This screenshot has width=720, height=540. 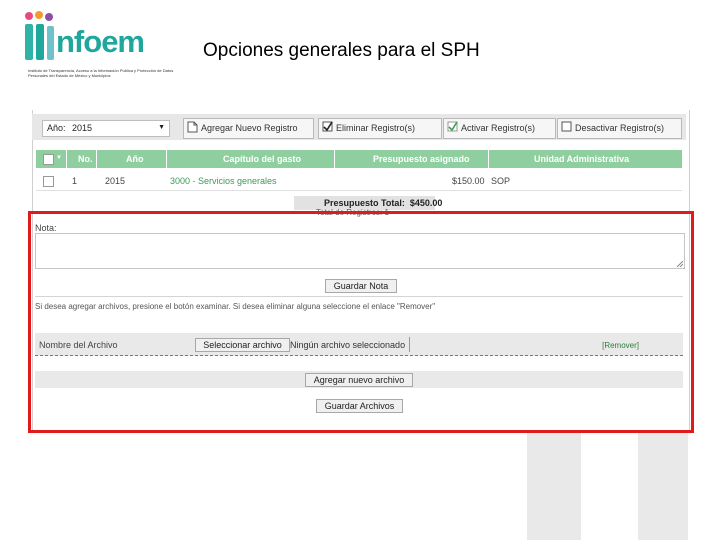 I want to click on row-checkbox, so click(x=48, y=181).